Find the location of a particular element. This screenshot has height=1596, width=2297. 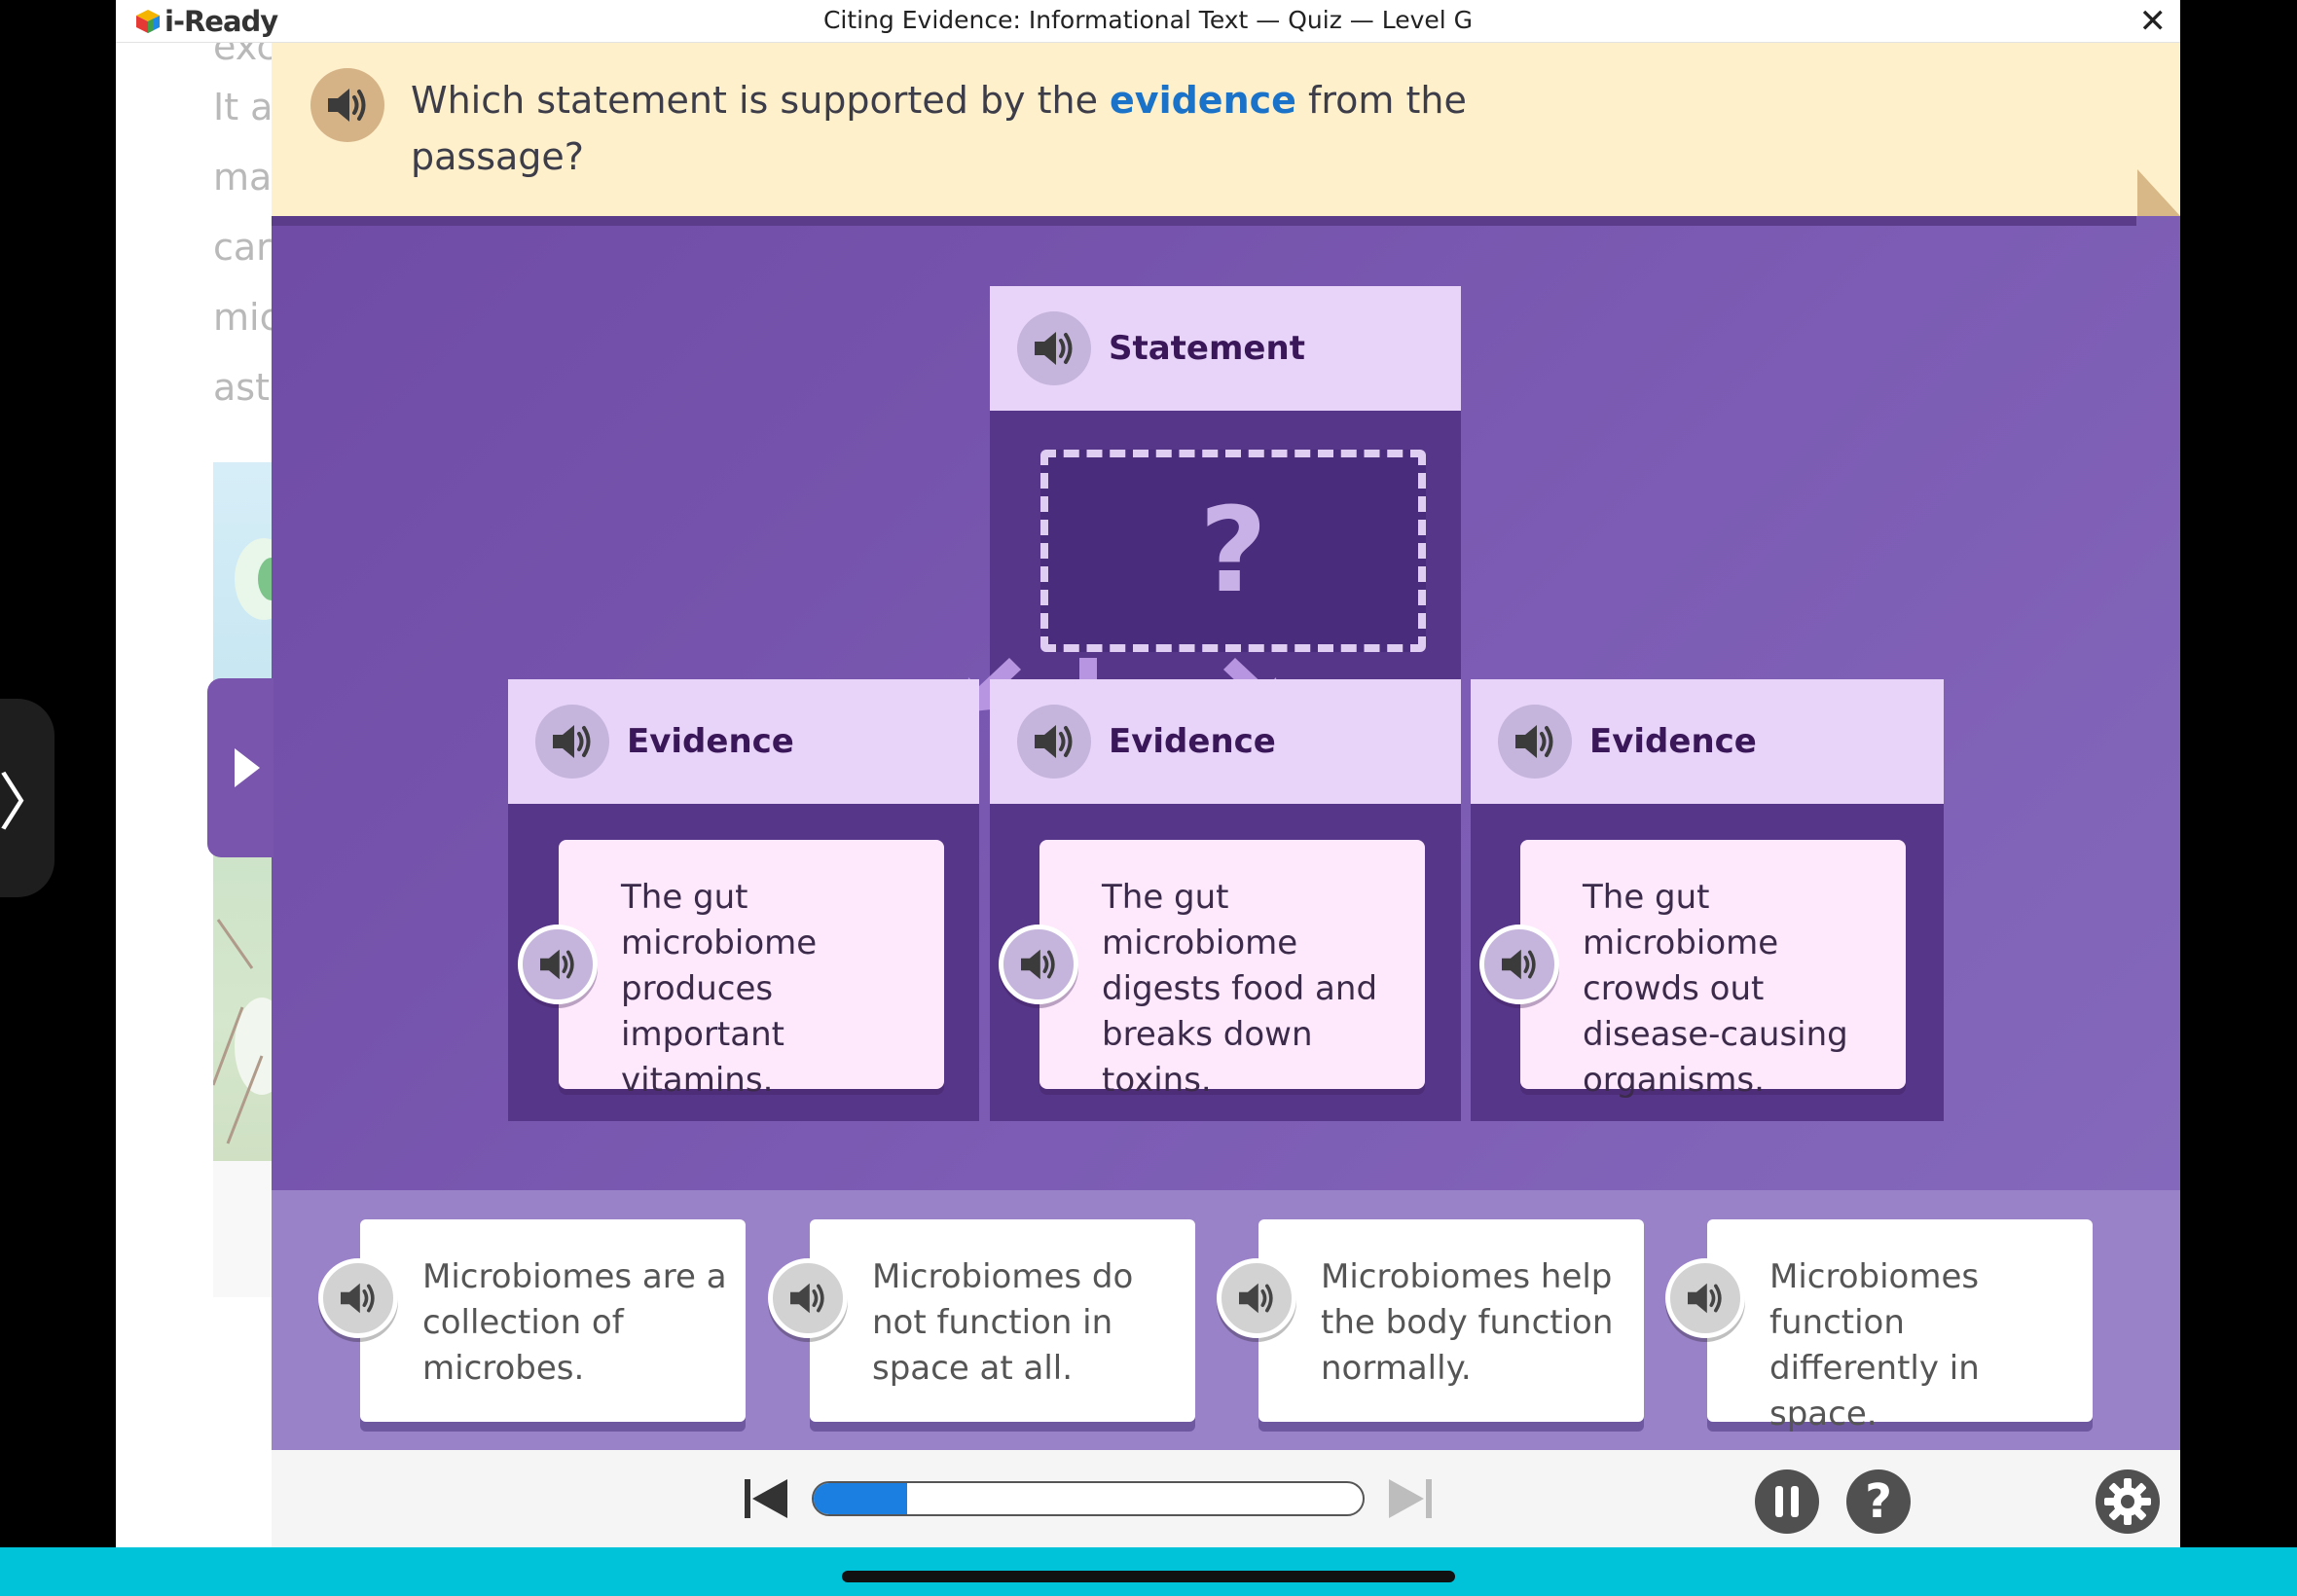

answer-option-2-speaker-button is located at coordinates (808, 1298).